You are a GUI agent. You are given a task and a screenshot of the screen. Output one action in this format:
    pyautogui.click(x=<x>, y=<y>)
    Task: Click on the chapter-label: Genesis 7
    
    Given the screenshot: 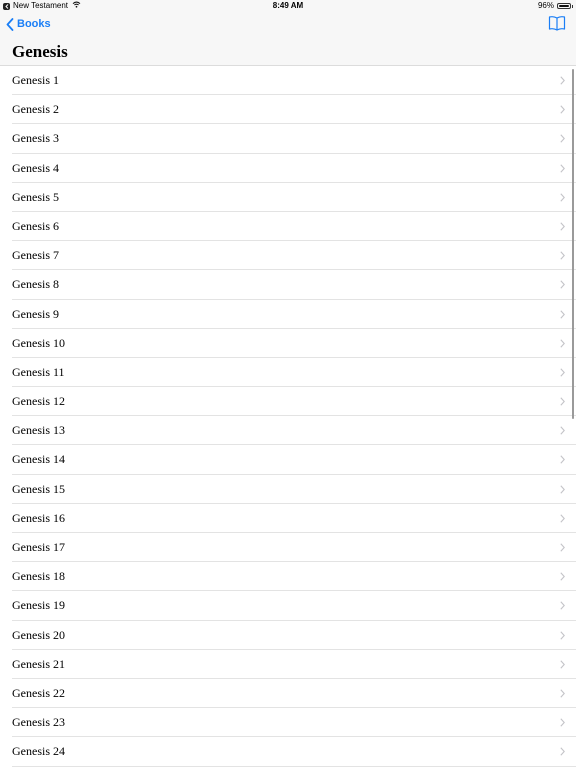 What is the action you would take?
    pyautogui.click(x=35, y=255)
    